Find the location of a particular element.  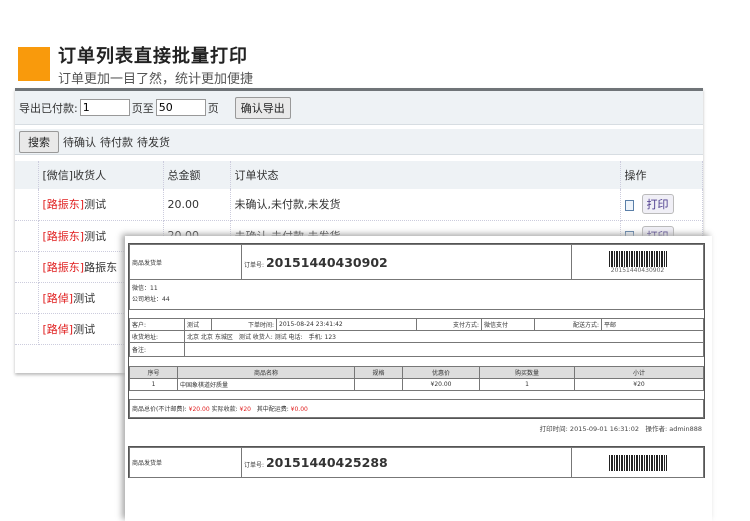

filter-pending-payment: 待付款 is located at coordinates (116, 142).